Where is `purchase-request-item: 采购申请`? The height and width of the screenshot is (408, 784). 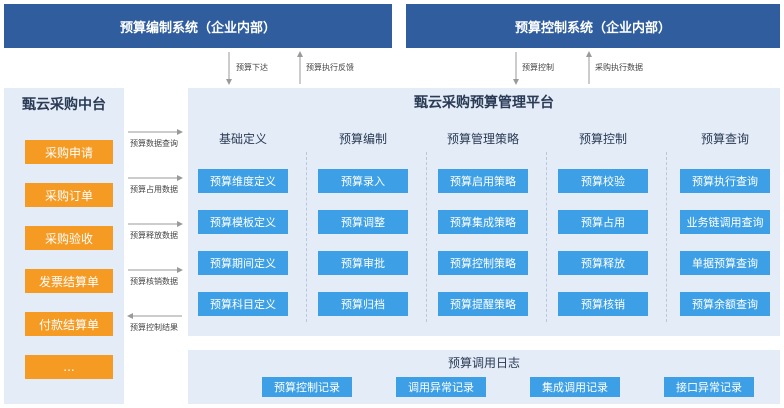 purchase-request-item: 采购申请 is located at coordinates (69, 152).